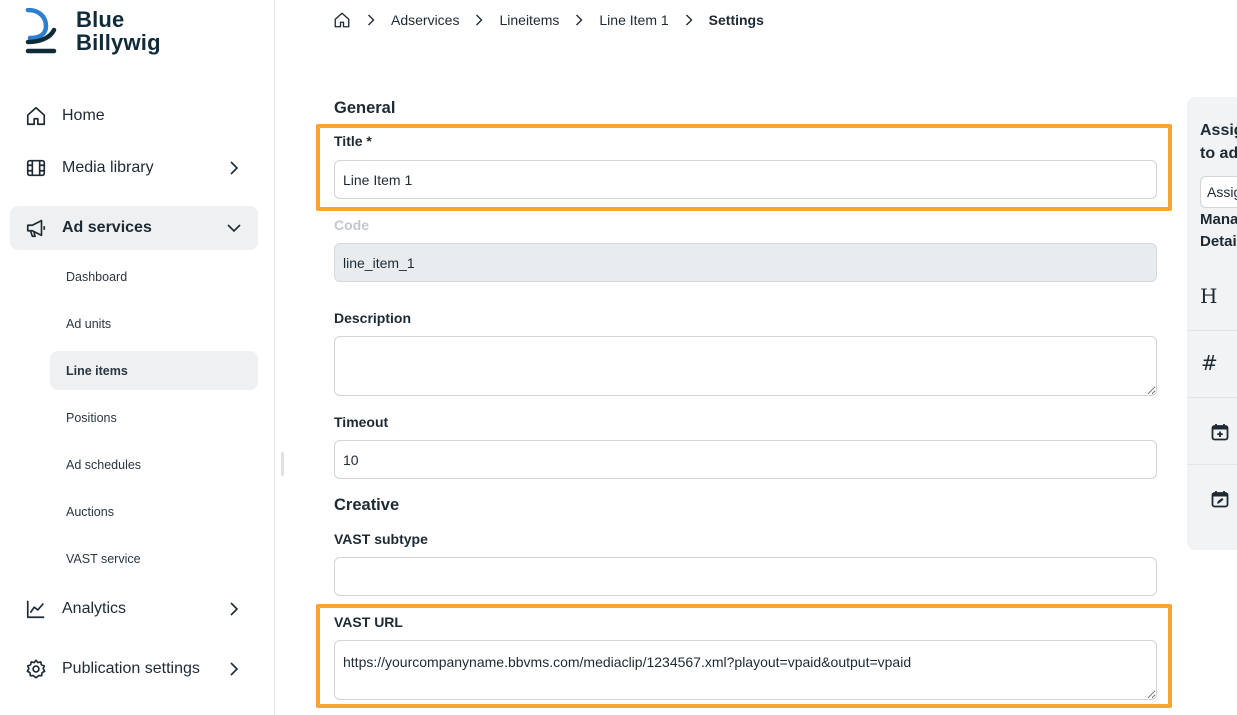 Image resolution: width=1237 pixels, height=715 pixels. What do you see at coordinates (36, 168) in the screenshot?
I see `film-icon` at bounding box center [36, 168].